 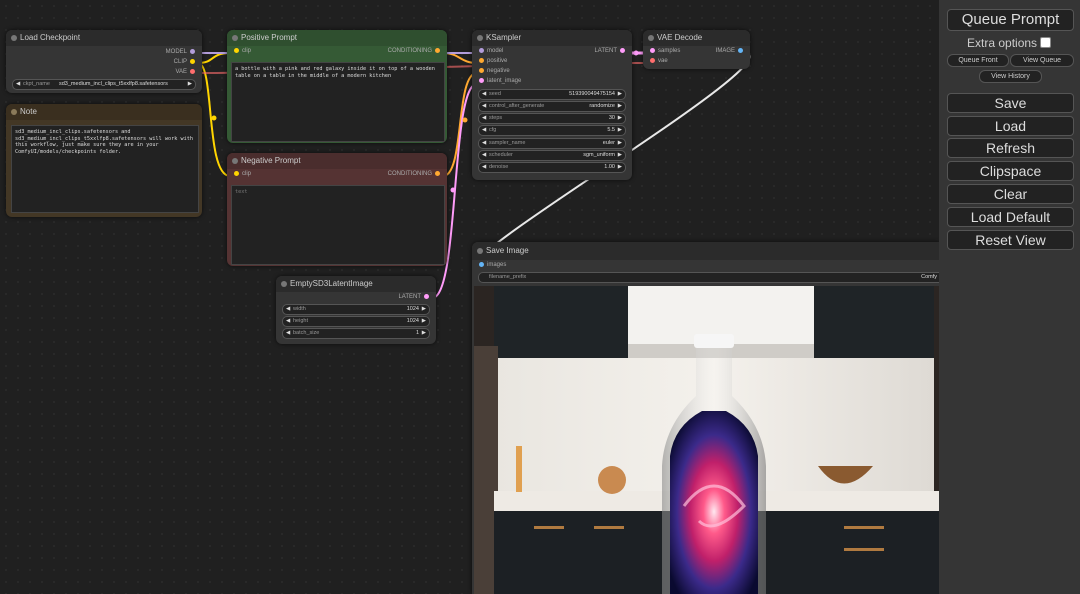 I want to click on width-widget: ◀ width 1024 ▶, so click(x=356, y=309).